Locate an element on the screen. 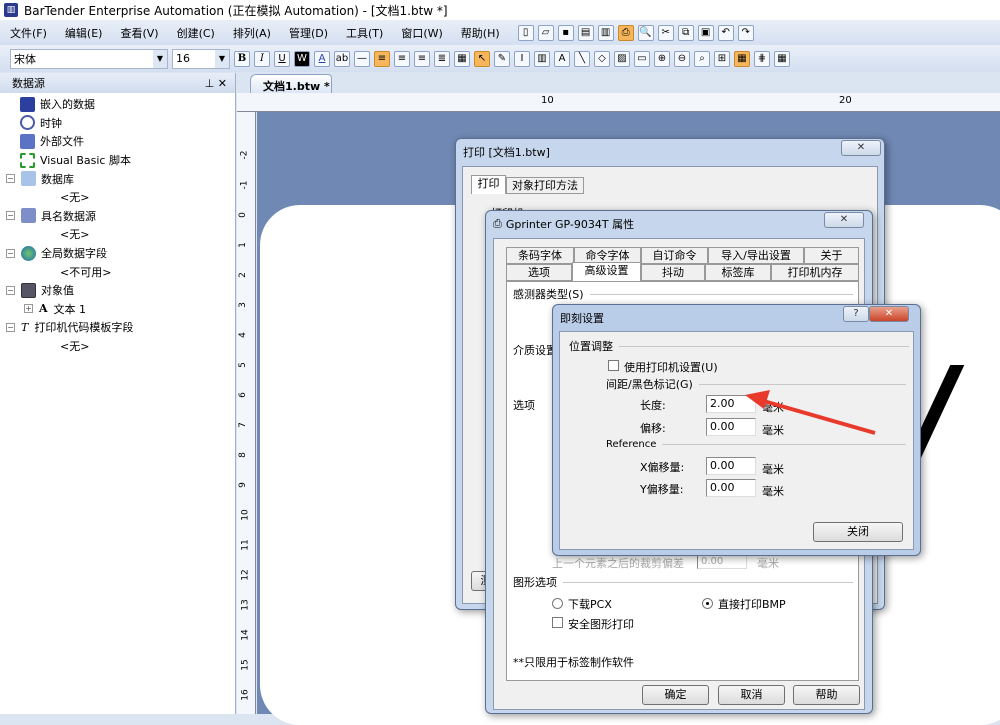 The width and height of the screenshot is (1000, 725). underline-button: U is located at coordinates (282, 58).